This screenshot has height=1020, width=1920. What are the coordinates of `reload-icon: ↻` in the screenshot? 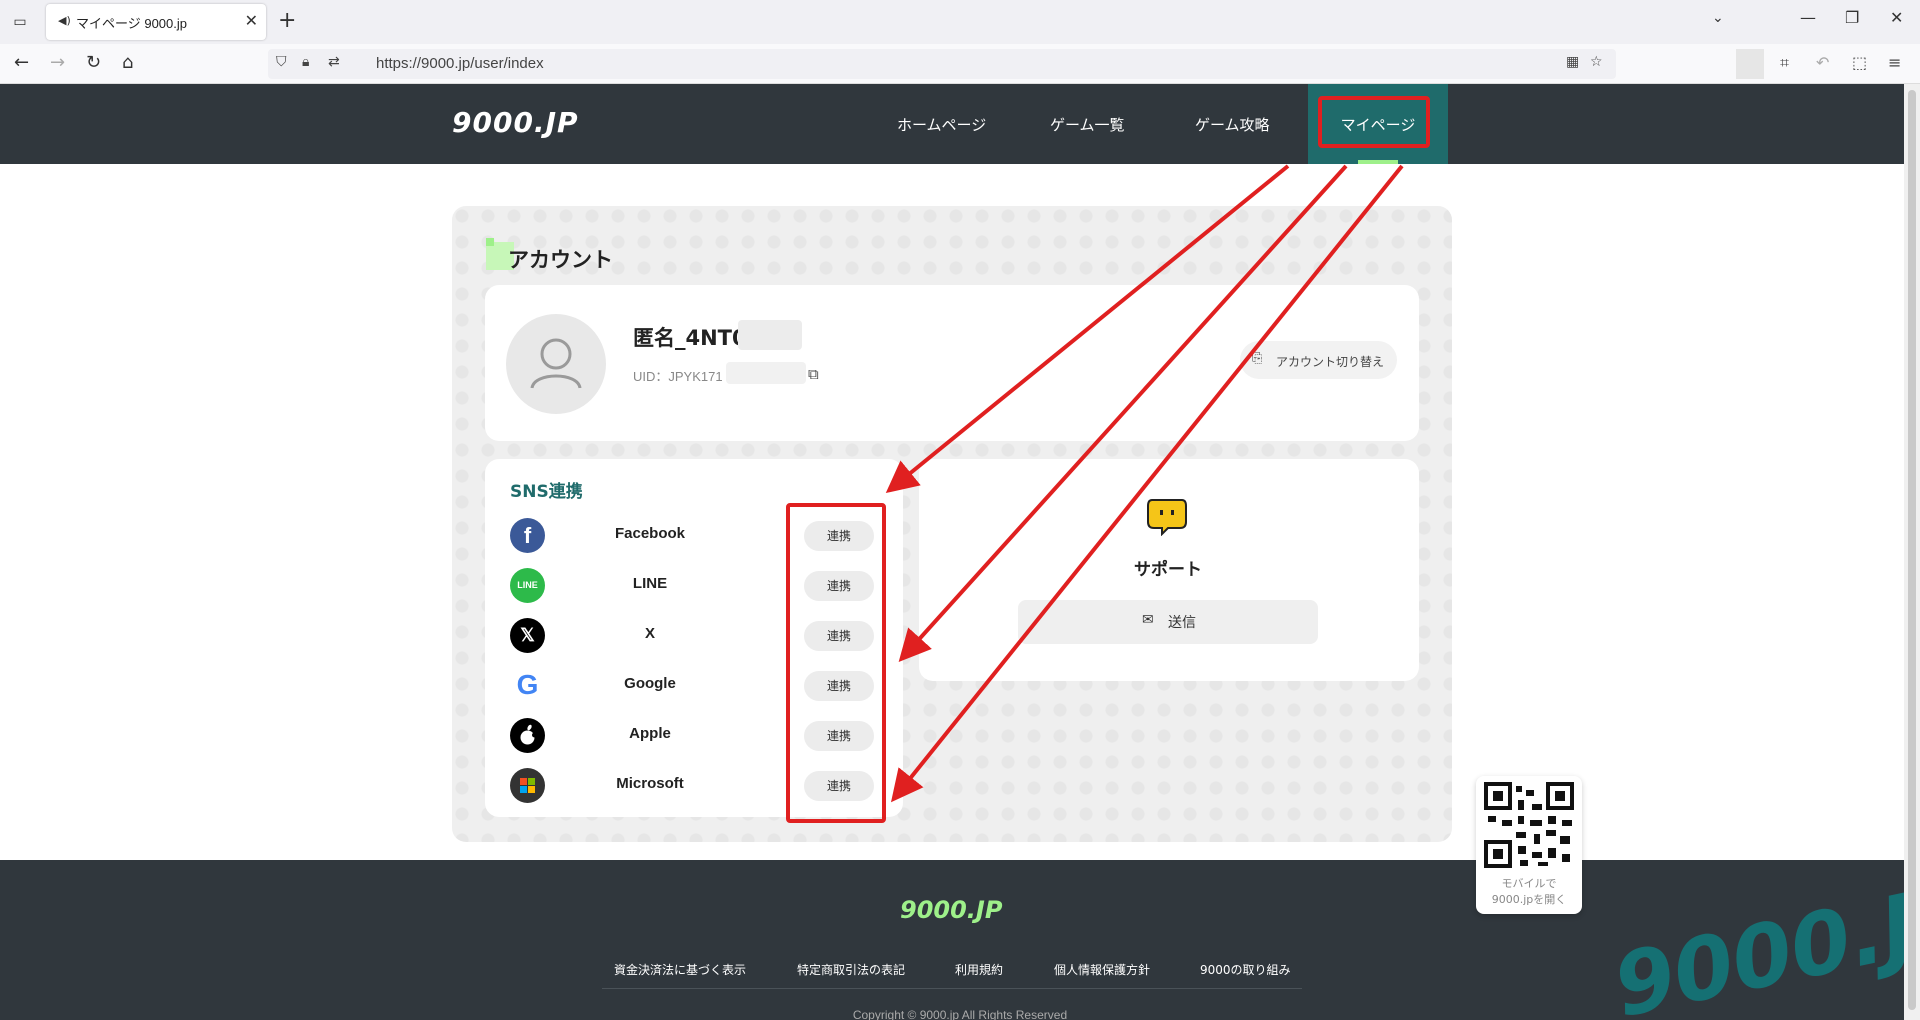 It's located at (93, 62).